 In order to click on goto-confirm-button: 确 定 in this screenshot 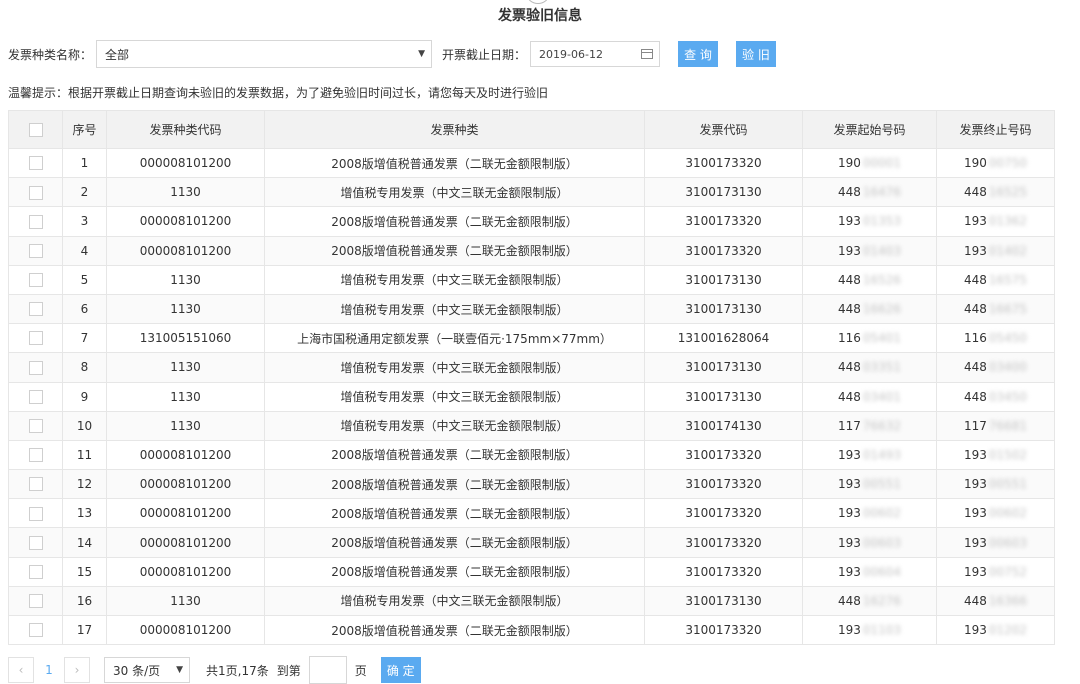, I will do `click(400, 670)`.